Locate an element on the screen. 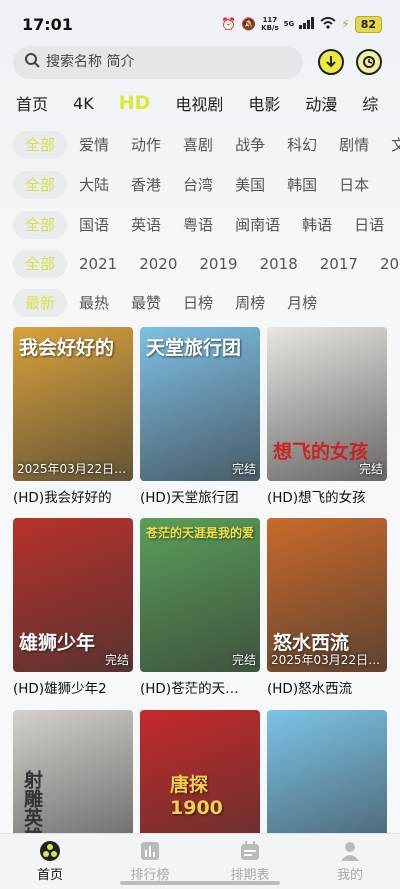  region-chip: 香港 is located at coordinates (146, 185).